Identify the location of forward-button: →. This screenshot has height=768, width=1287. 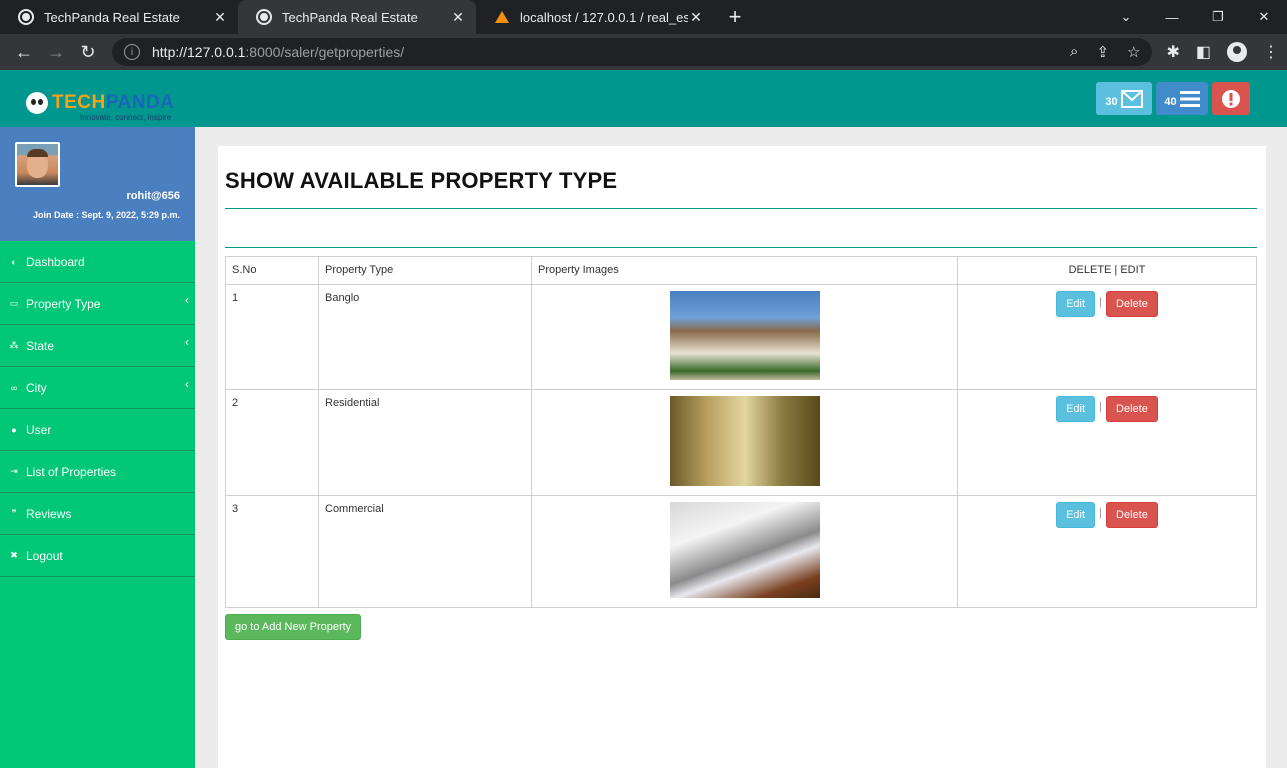
(56, 52).